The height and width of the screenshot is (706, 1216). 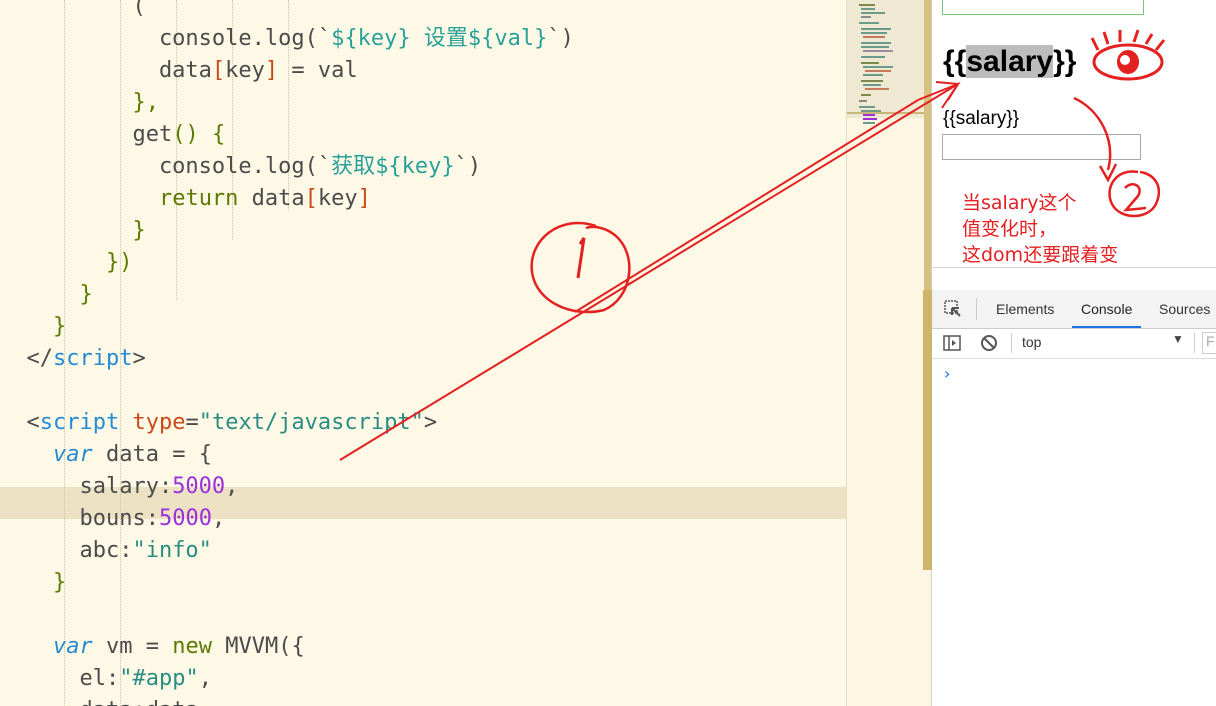 What do you see at coordinates (112, 519) in the screenshot?
I see `code-line: bouns:5000,` at bounding box center [112, 519].